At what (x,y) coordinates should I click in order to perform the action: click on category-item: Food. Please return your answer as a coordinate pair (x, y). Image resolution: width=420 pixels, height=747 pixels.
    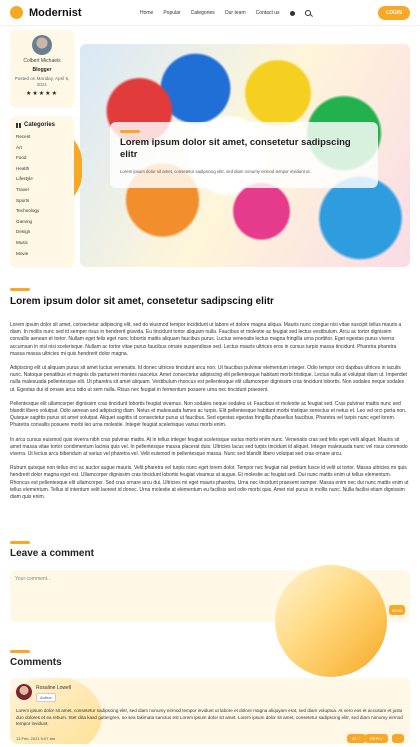
    Looking at the image, I should click on (42, 158).